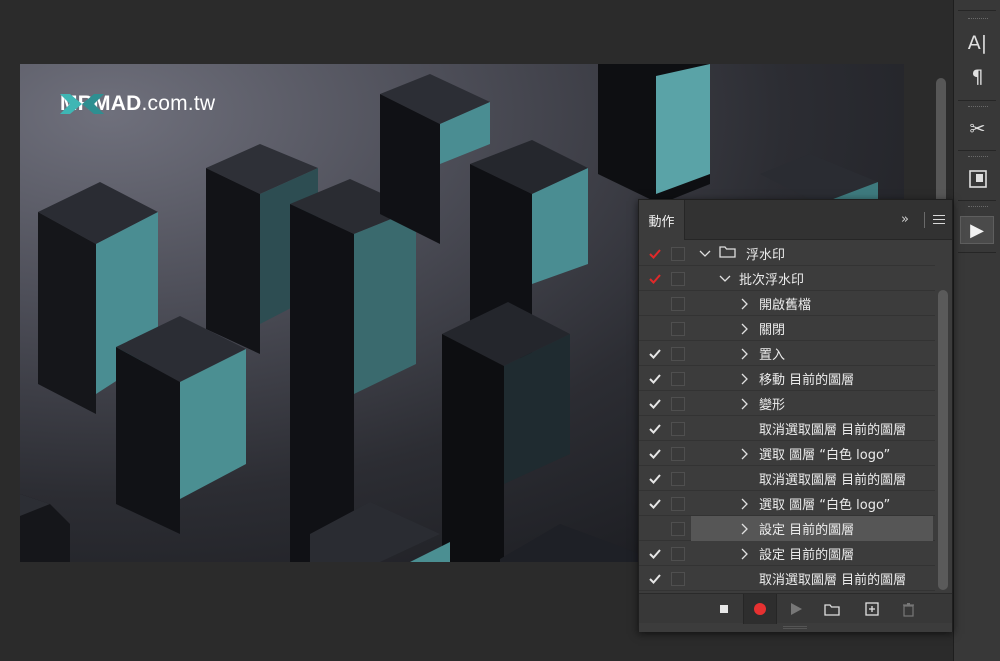  I want to click on create-new-set-button, so click(832, 609).